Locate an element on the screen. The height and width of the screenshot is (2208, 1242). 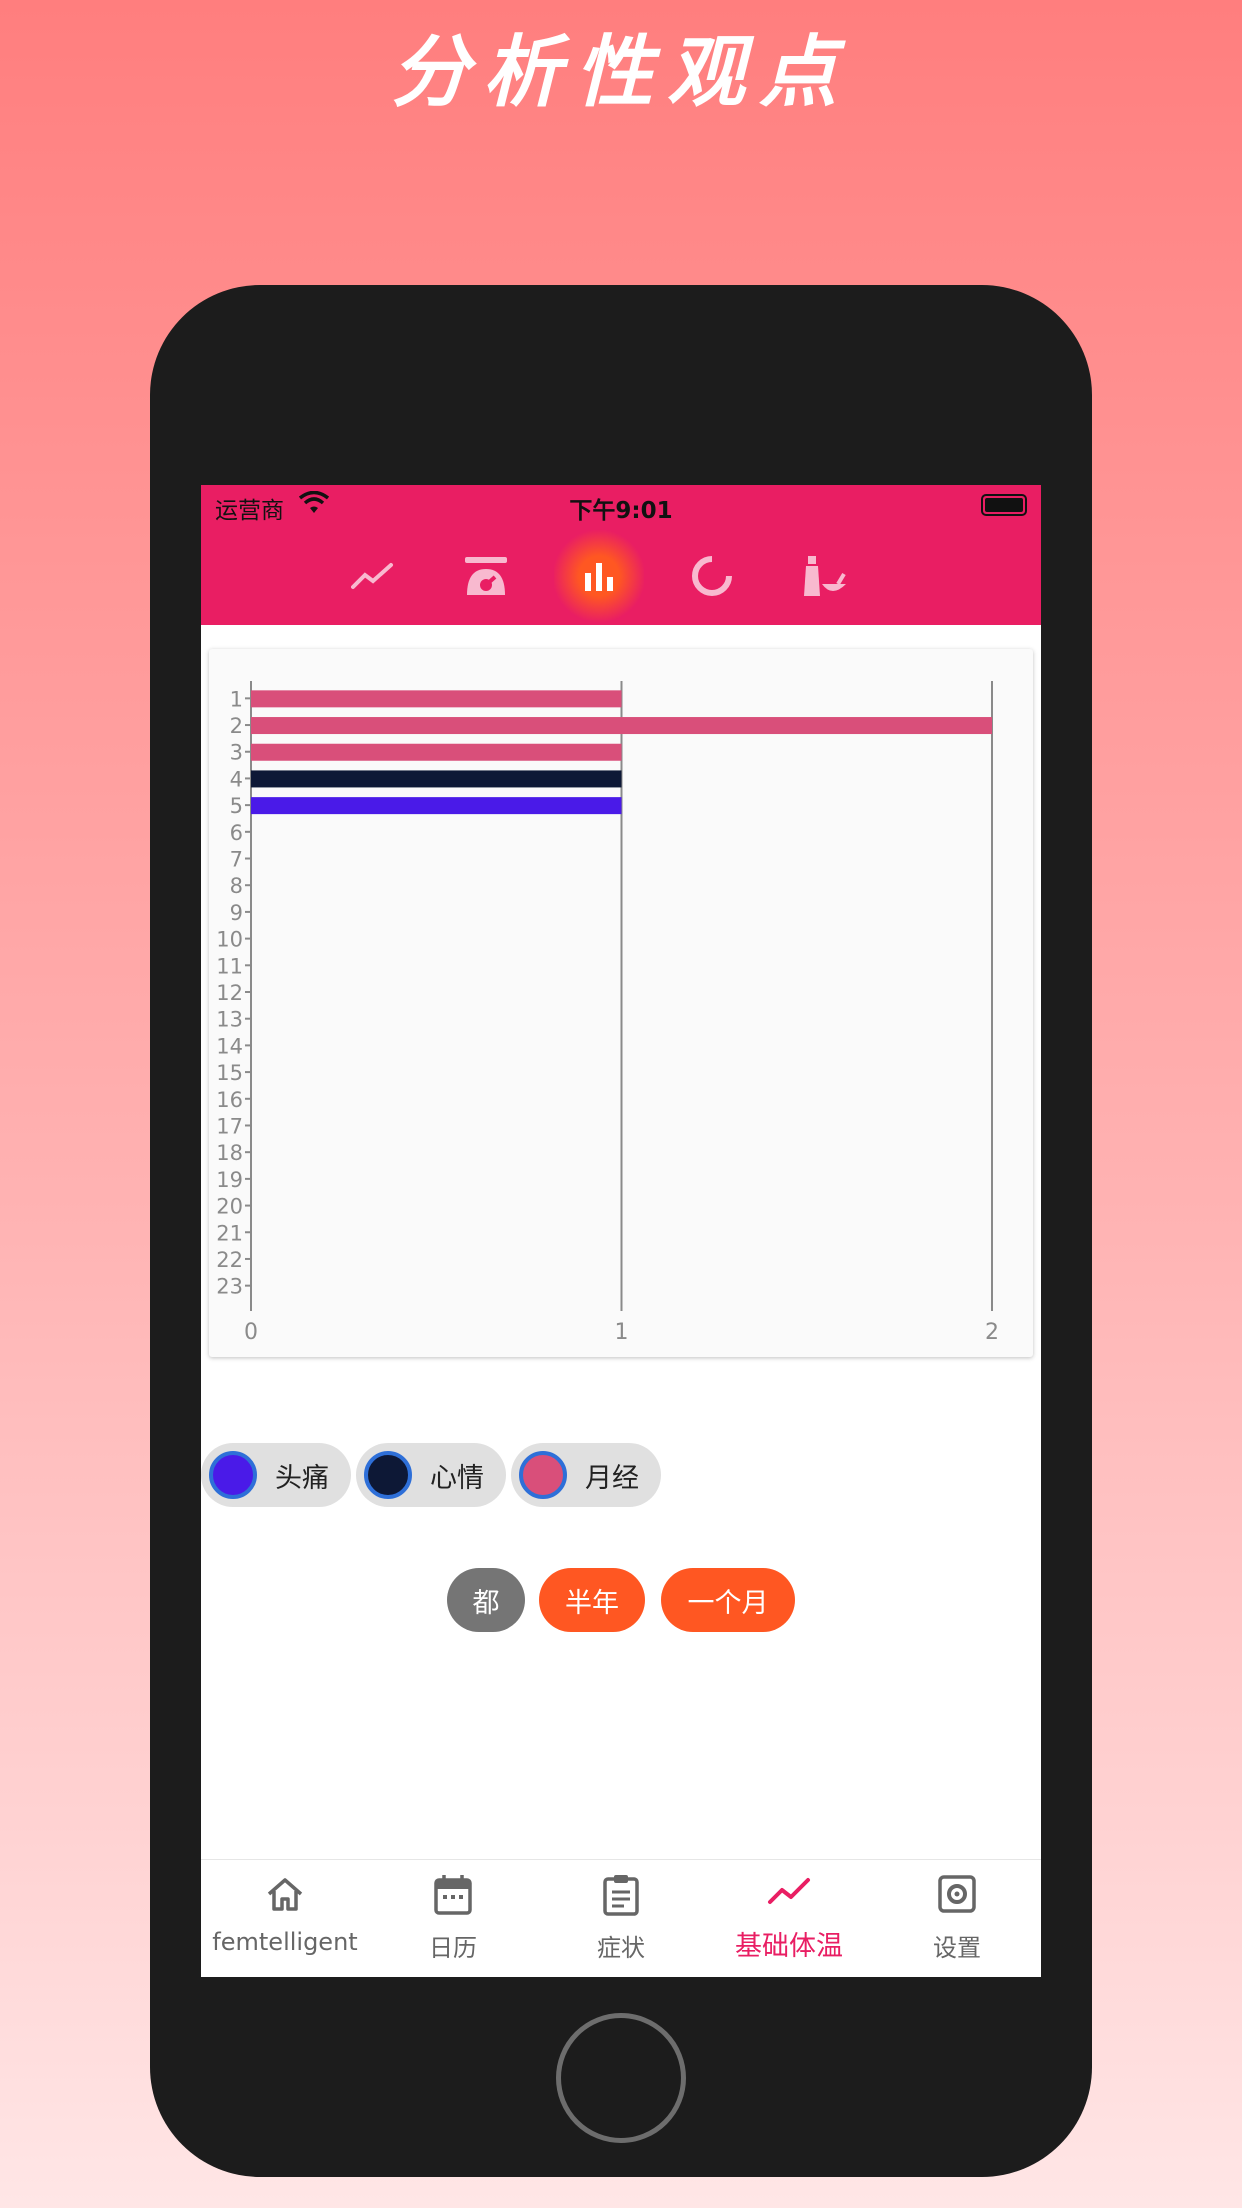
tab-line-chart is located at coordinates (373, 576).